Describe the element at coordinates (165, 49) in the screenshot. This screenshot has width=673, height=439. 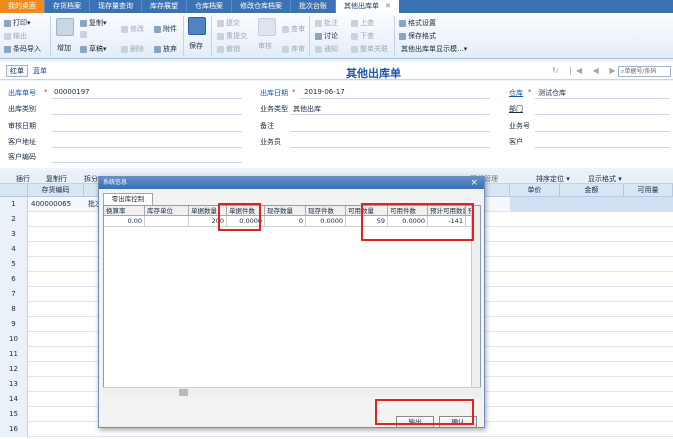
I see `abandon-button: 放弃` at that location.